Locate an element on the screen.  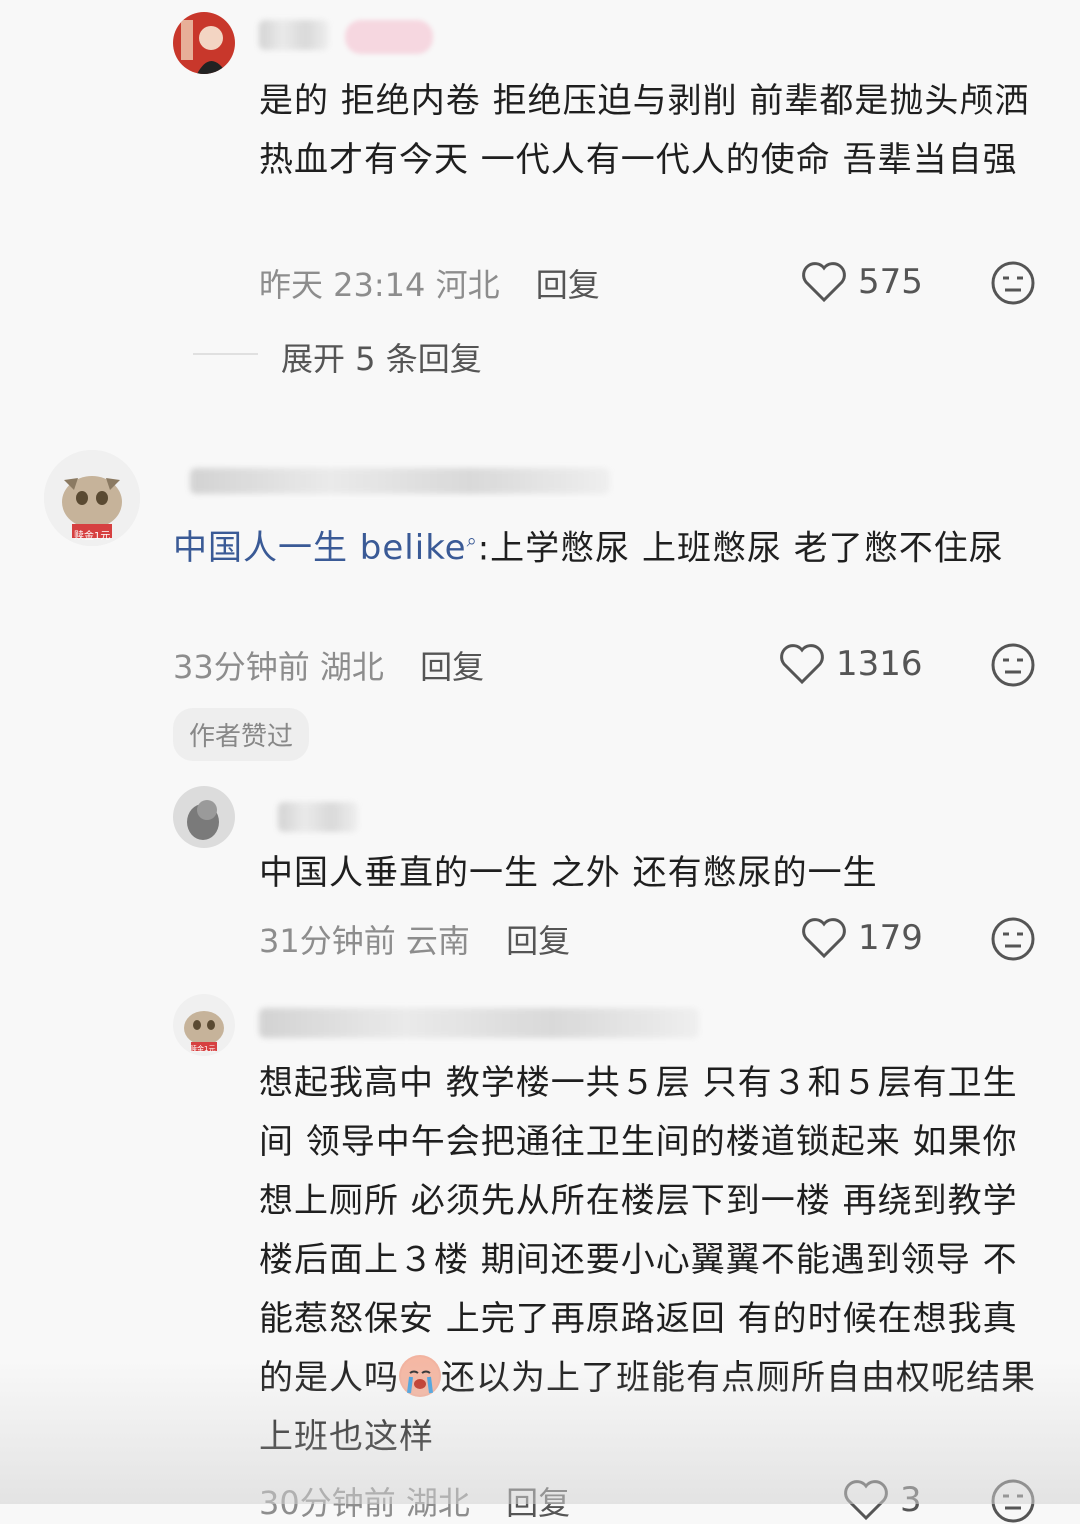
comment-time: 昨天 23:14 is located at coordinates (342, 285).